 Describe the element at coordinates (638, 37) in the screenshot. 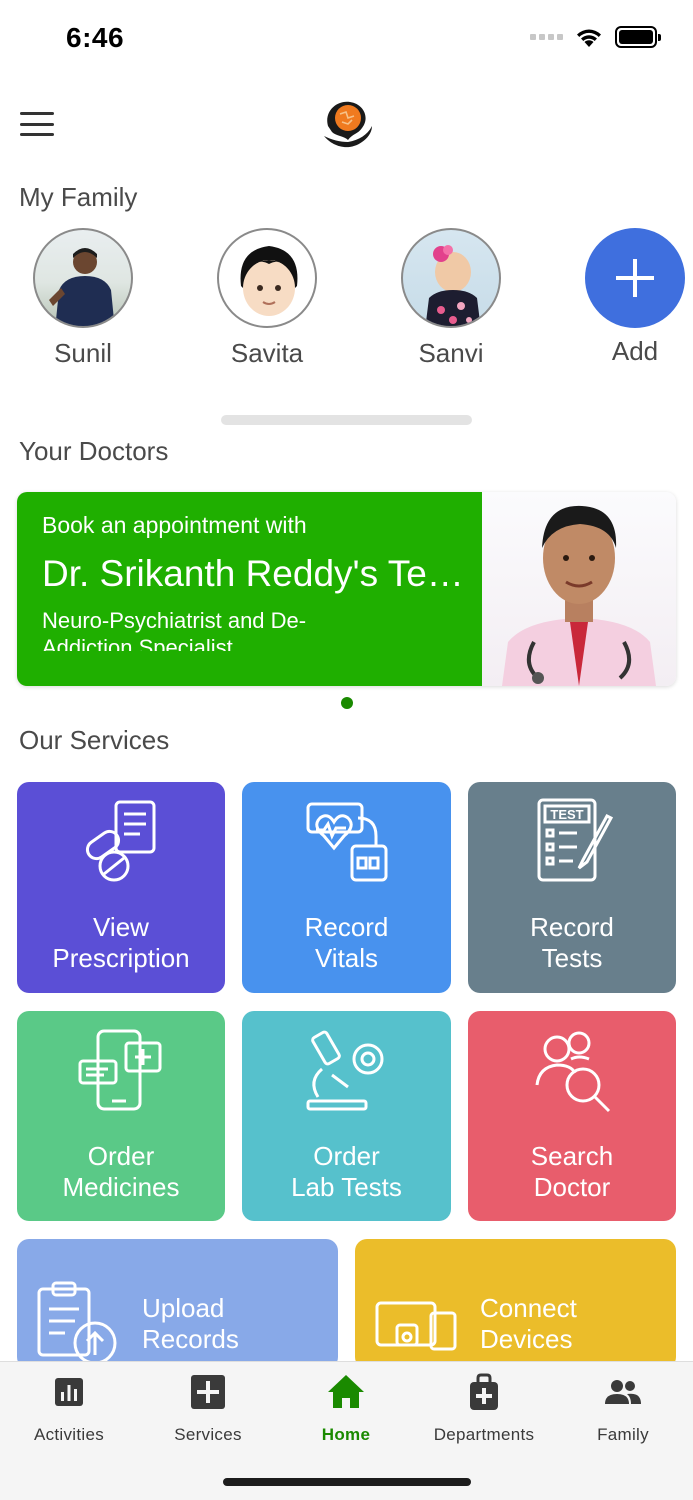

I see `battery-icon` at that location.